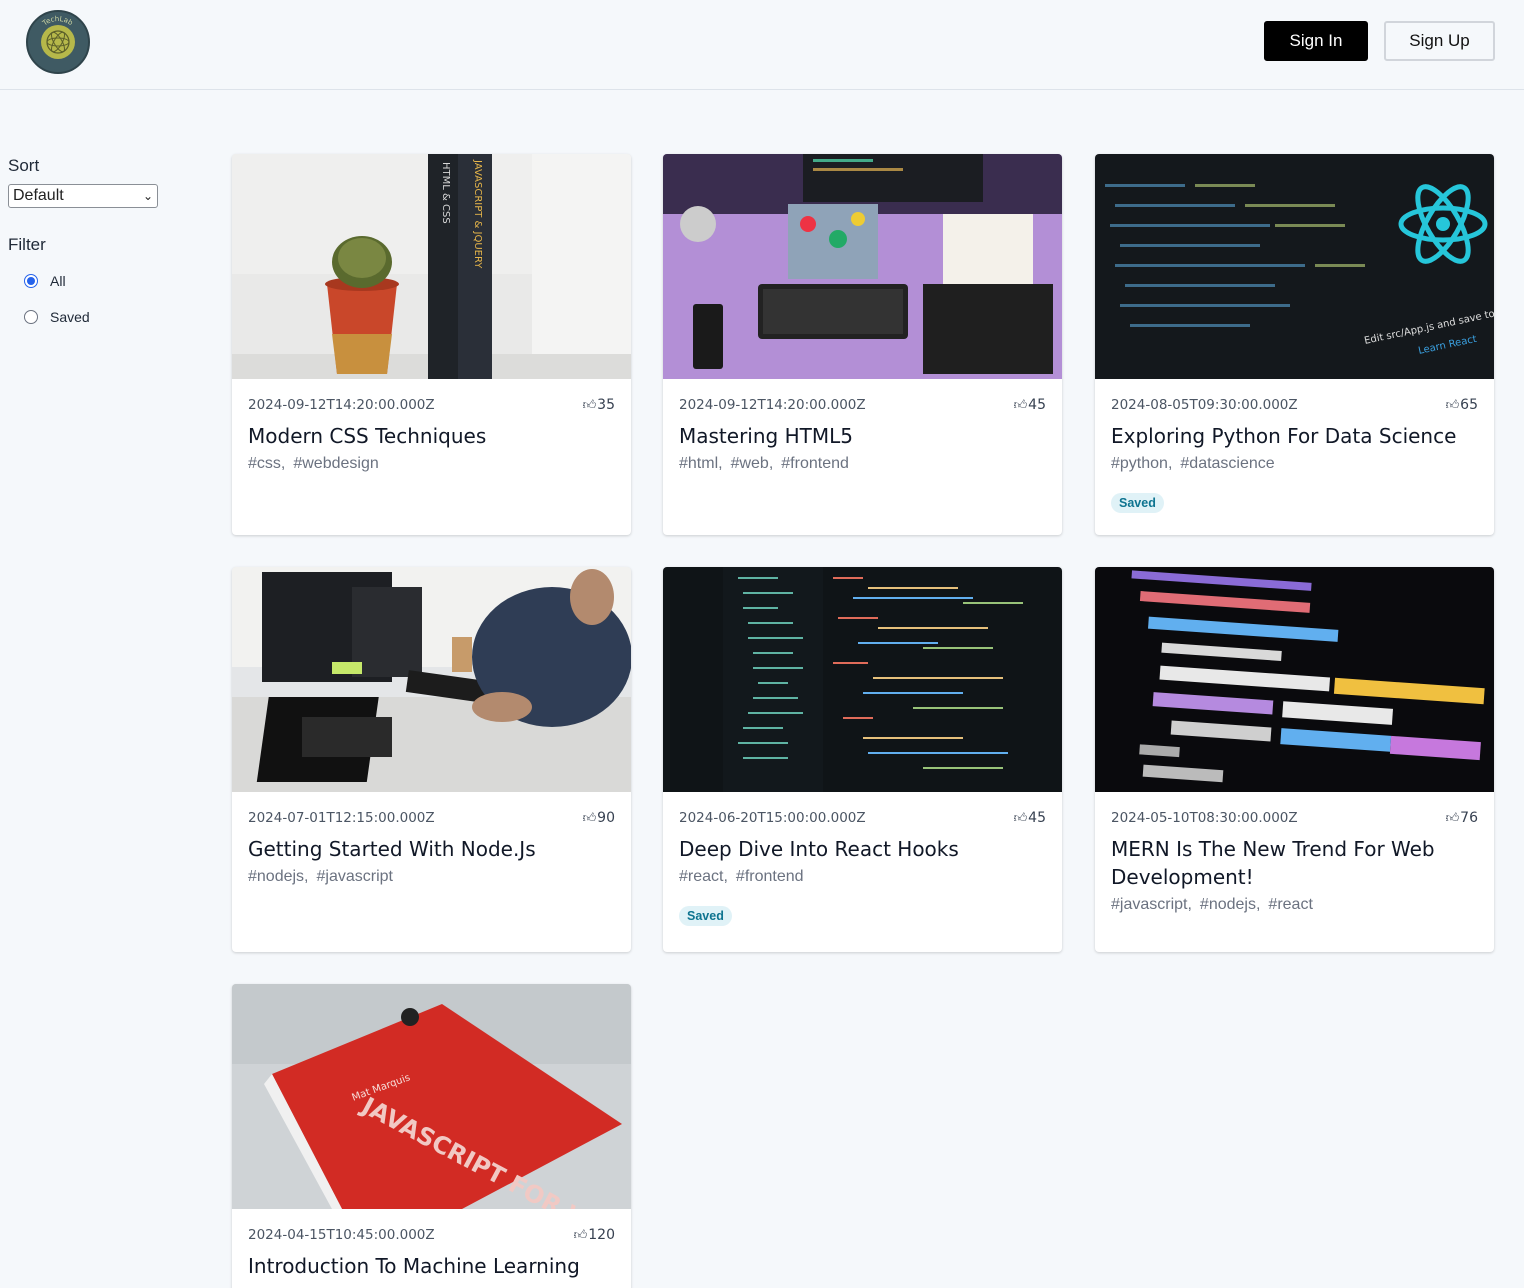 The width and height of the screenshot is (1524, 1288). I want to click on sort-heading: Sort, so click(24, 165).